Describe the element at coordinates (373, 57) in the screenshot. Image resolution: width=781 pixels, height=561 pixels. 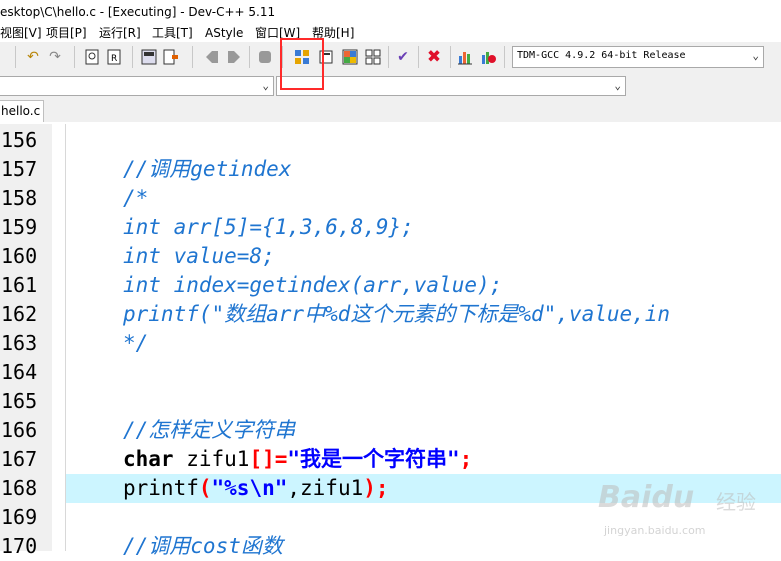
I see `rebuild-icon` at that location.